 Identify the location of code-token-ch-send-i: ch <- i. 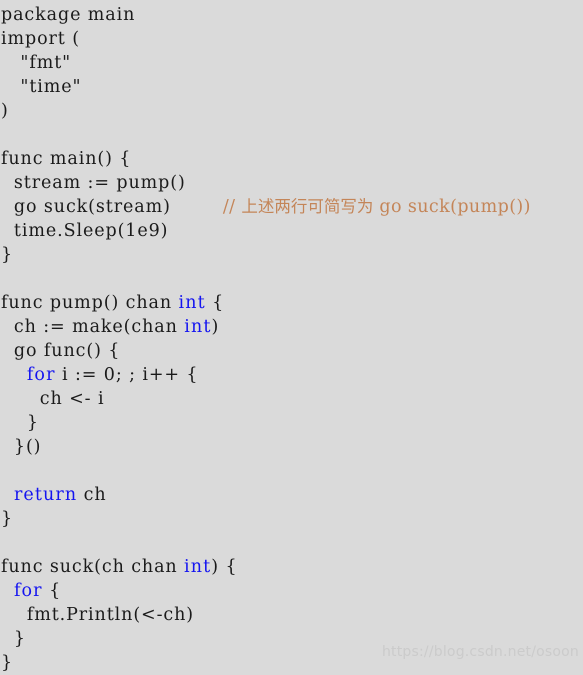
(53, 399).